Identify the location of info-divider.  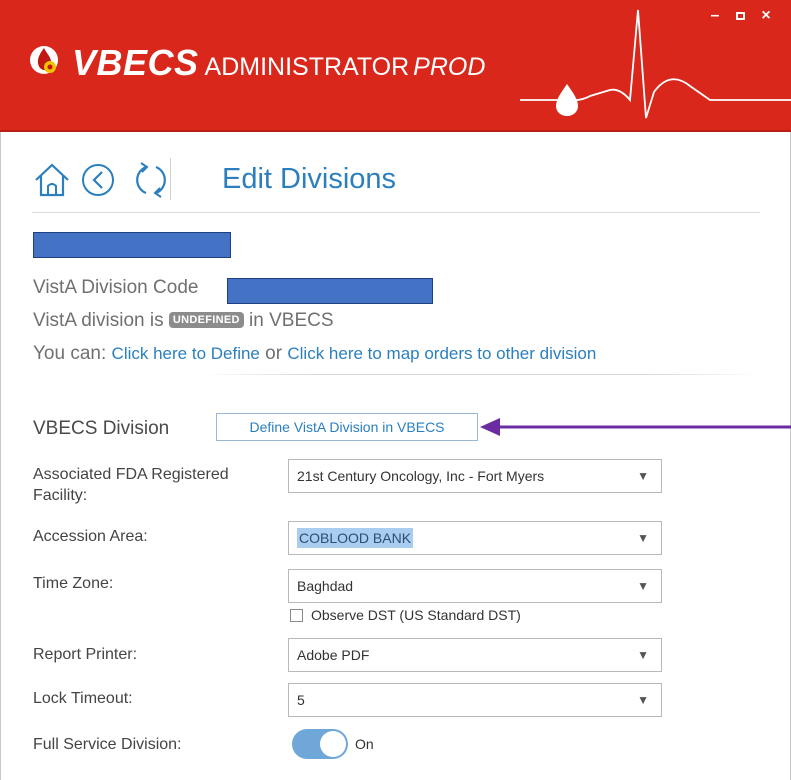
(480, 374).